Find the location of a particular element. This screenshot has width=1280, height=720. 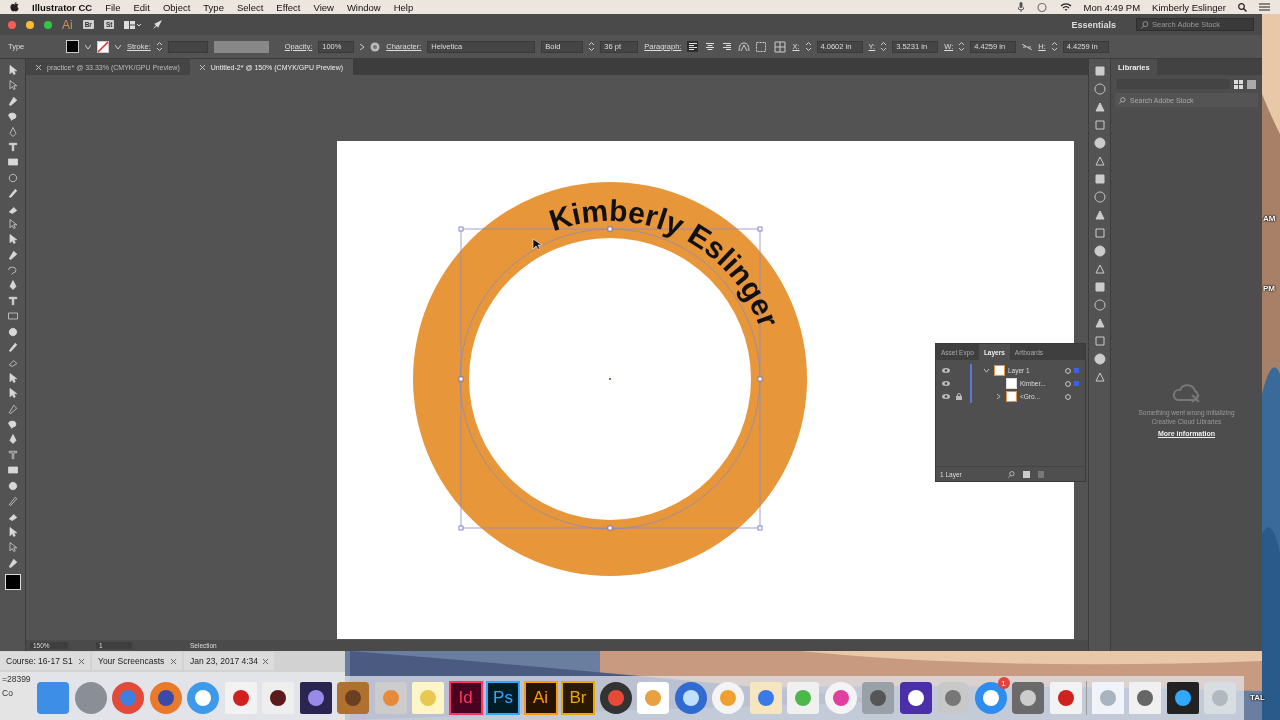

menu-item: Type is located at coordinates (213, 7).